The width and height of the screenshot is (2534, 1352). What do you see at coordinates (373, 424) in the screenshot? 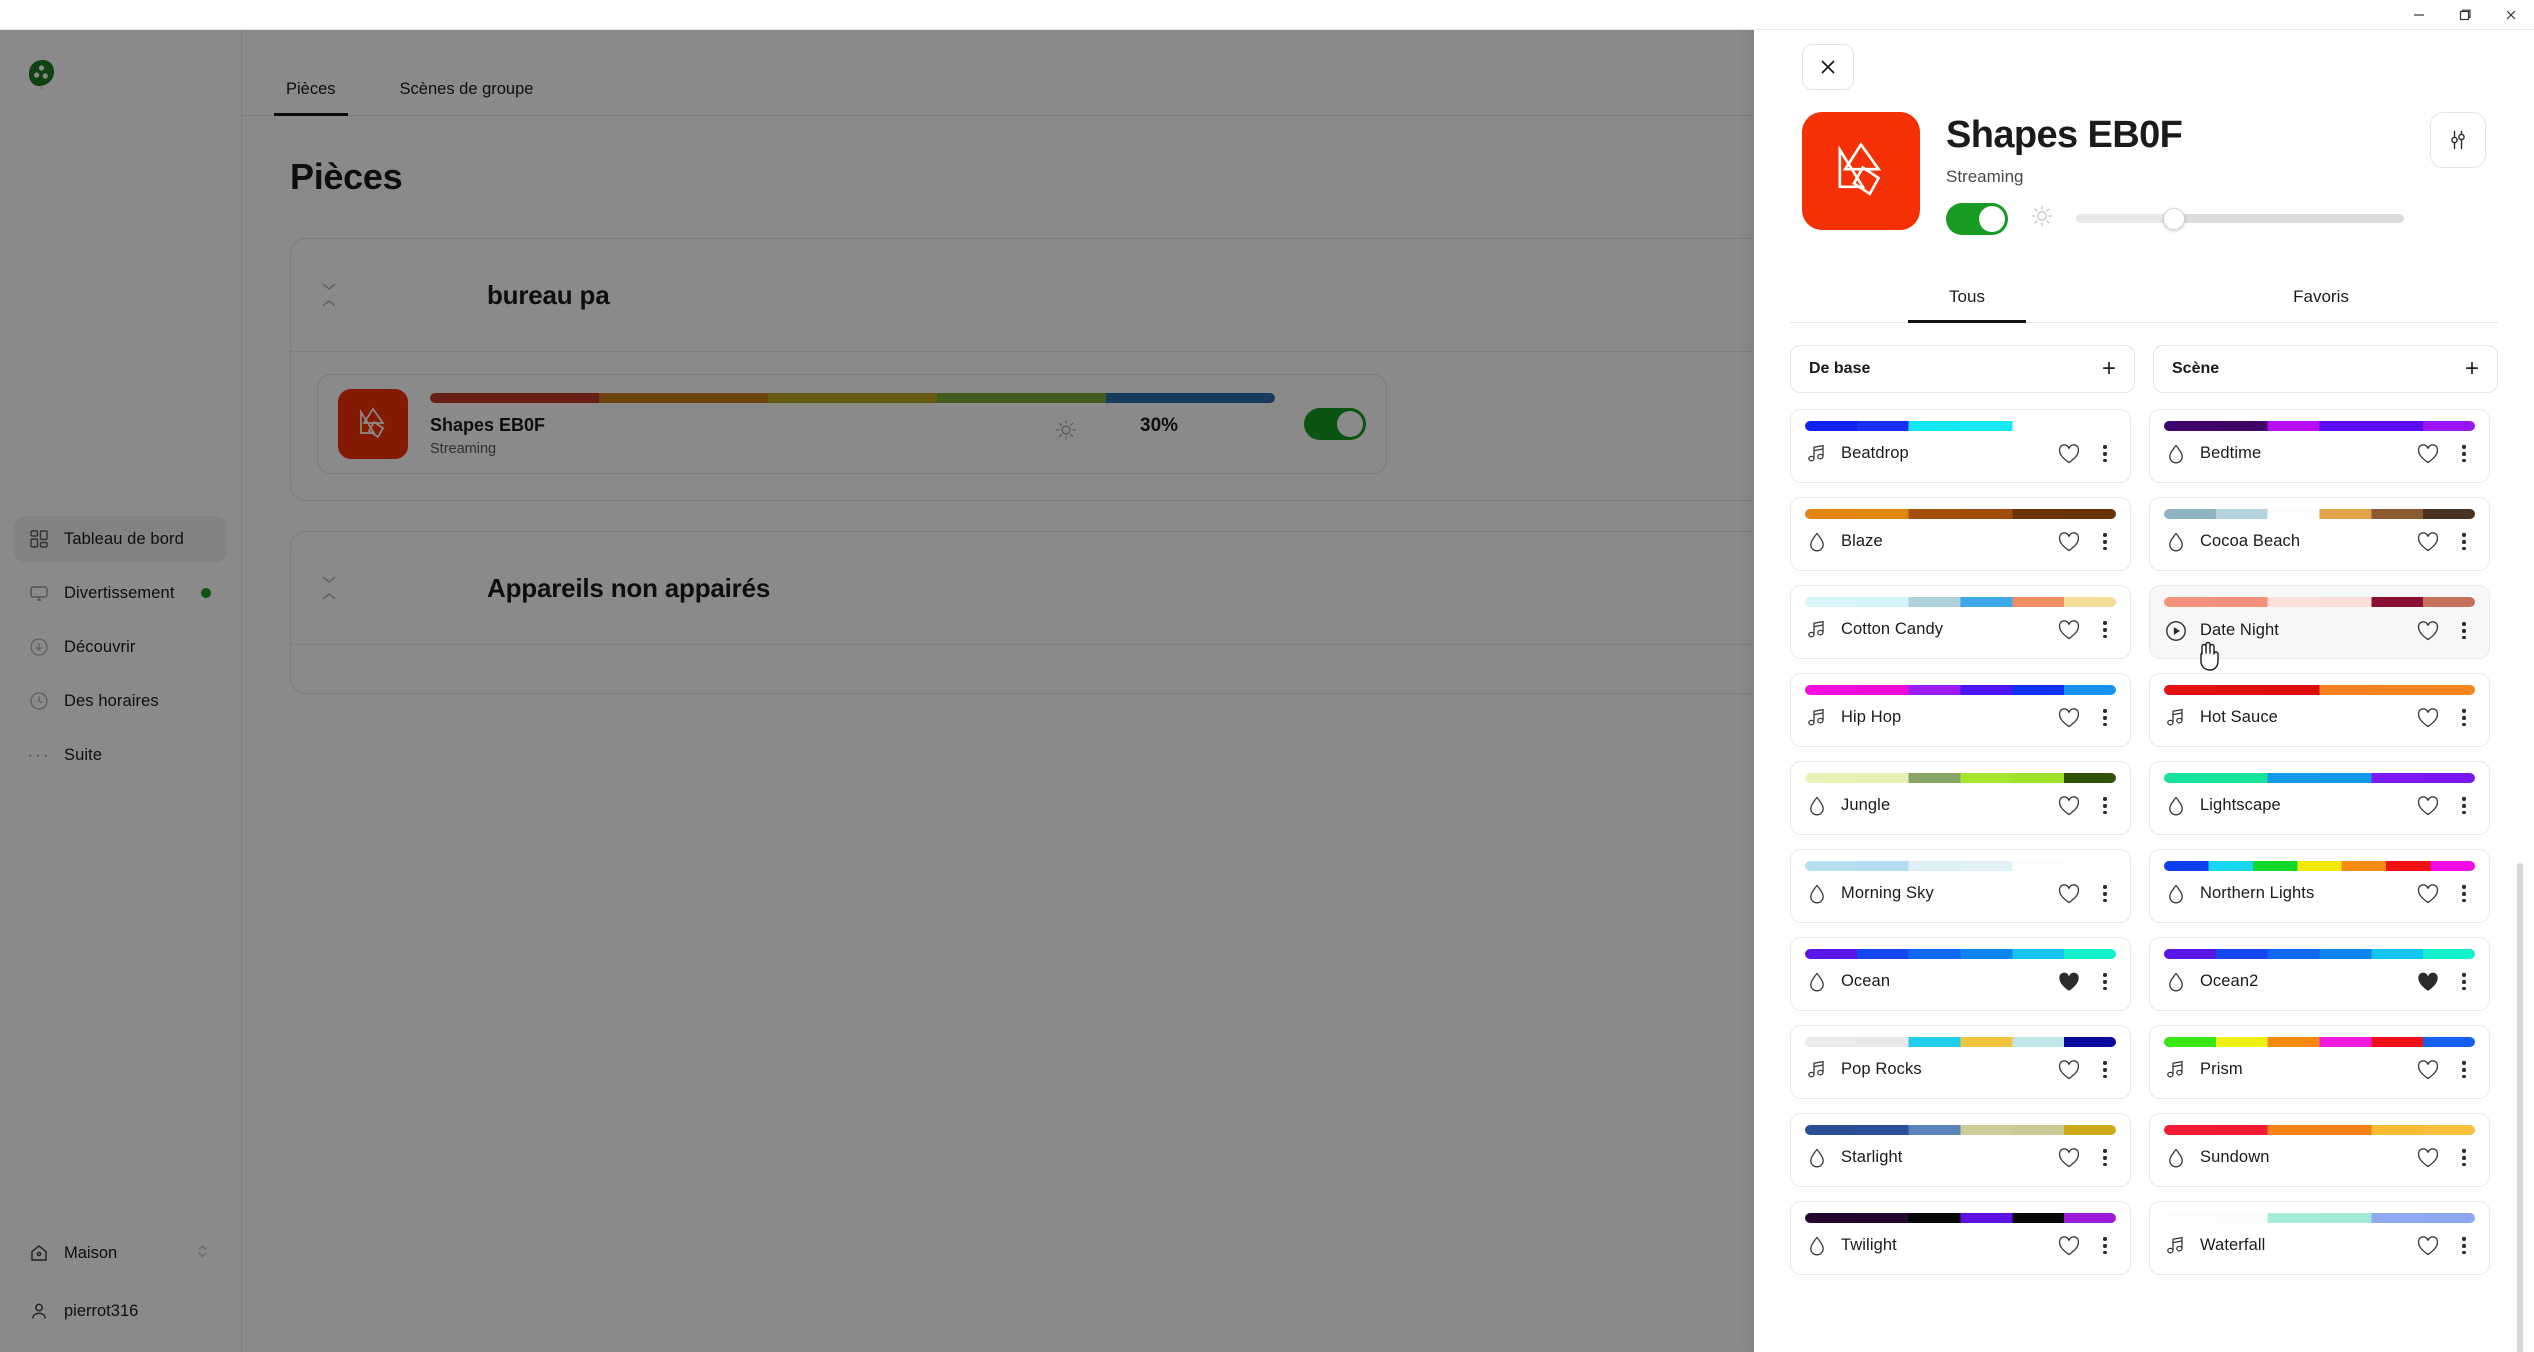
I see `device-thumbnail` at bounding box center [373, 424].